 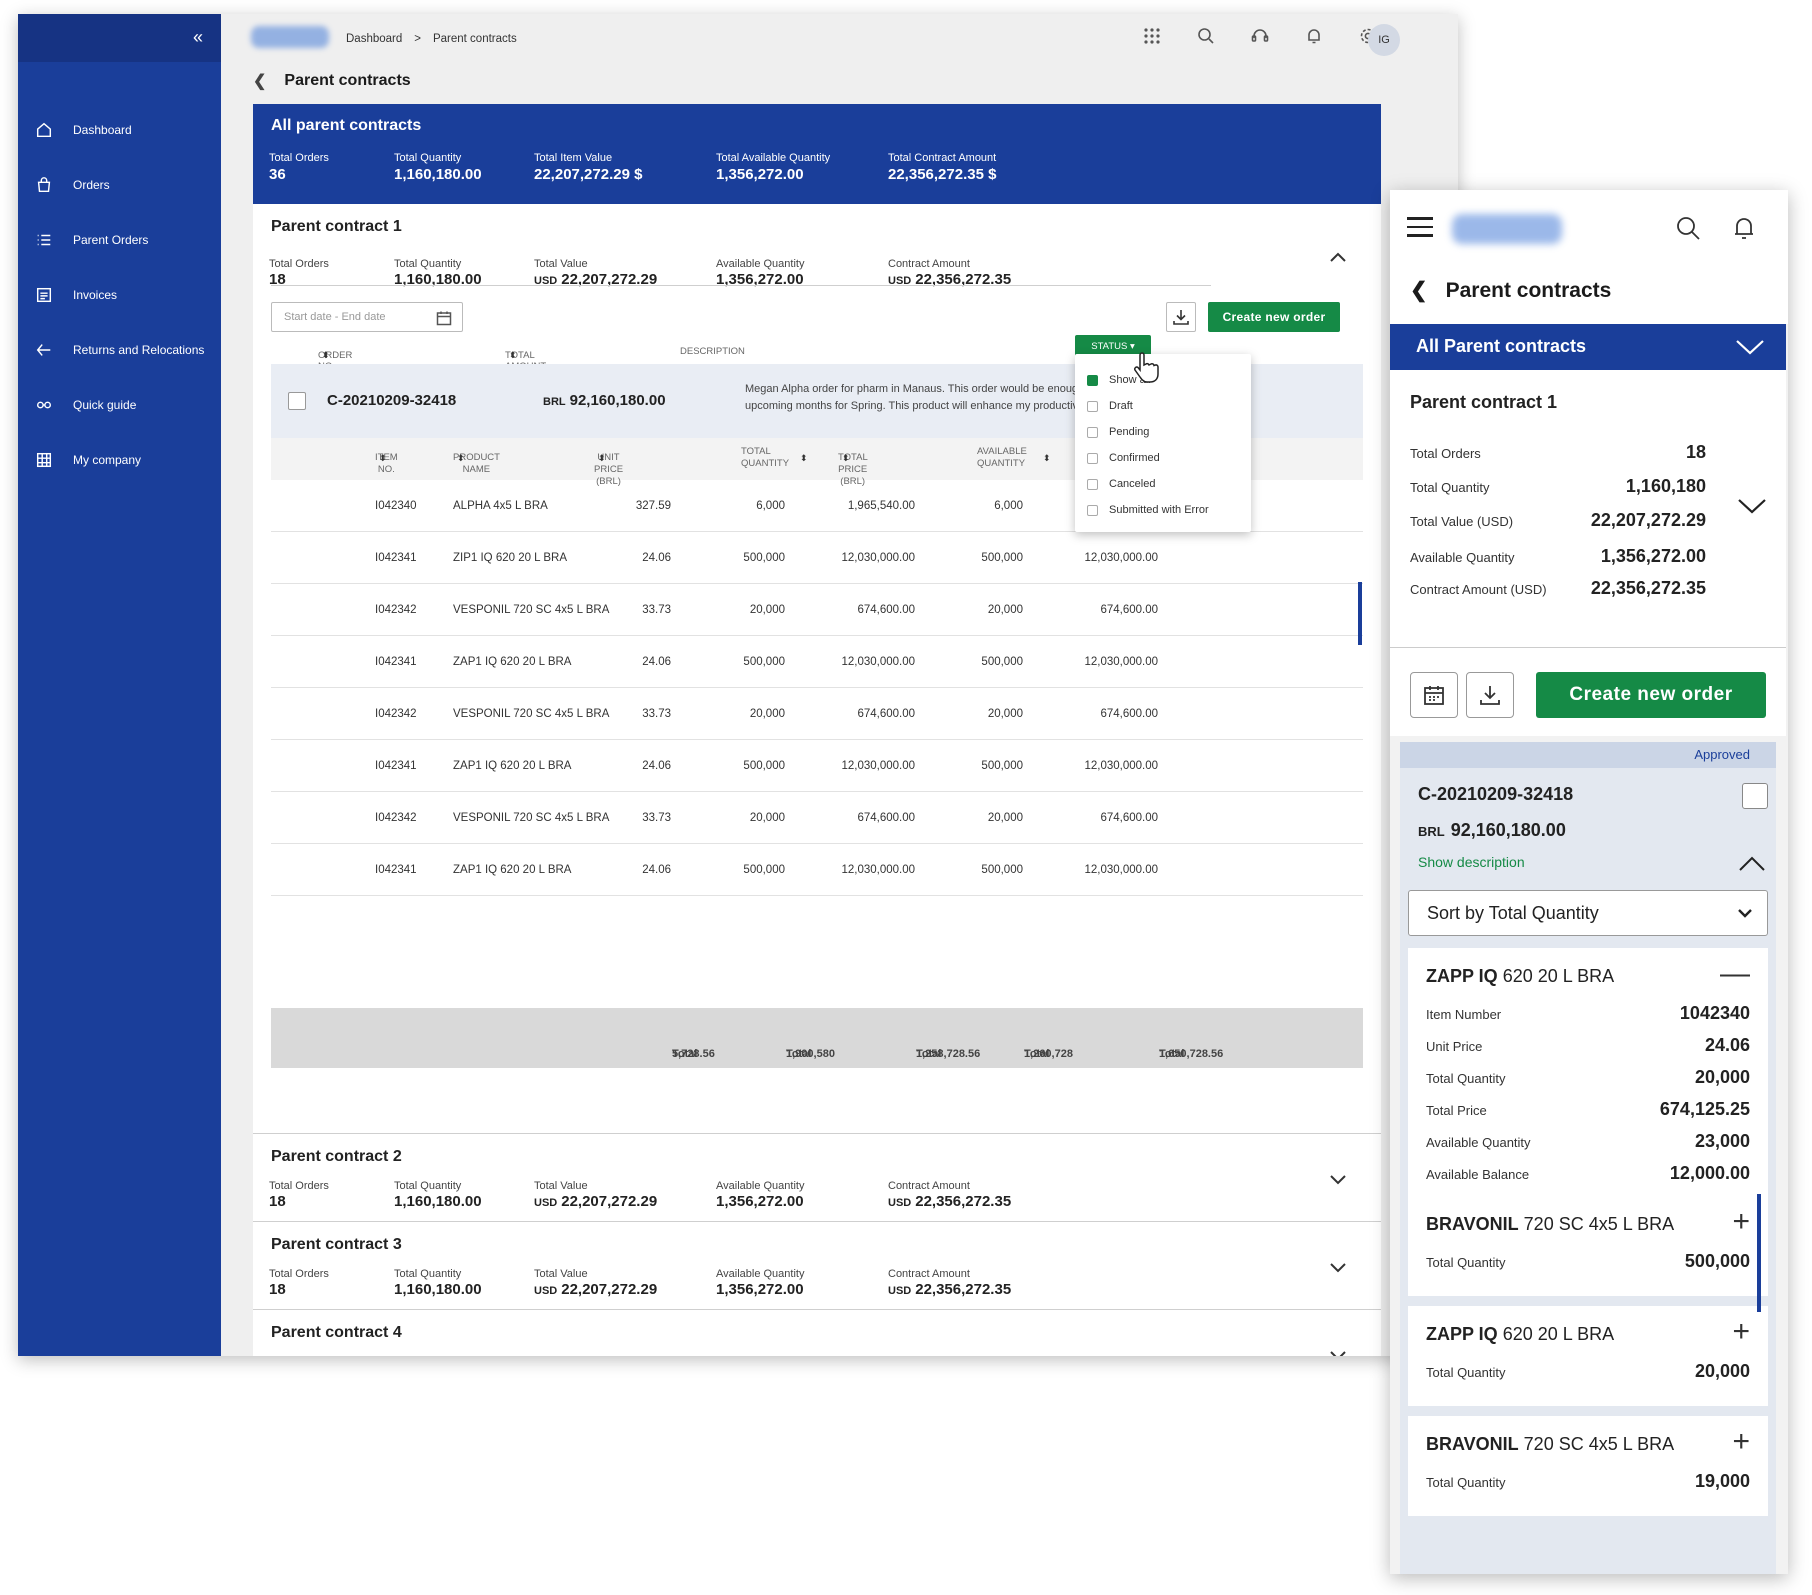 I want to click on caret-down-icon: ▾, so click(x=1132, y=346).